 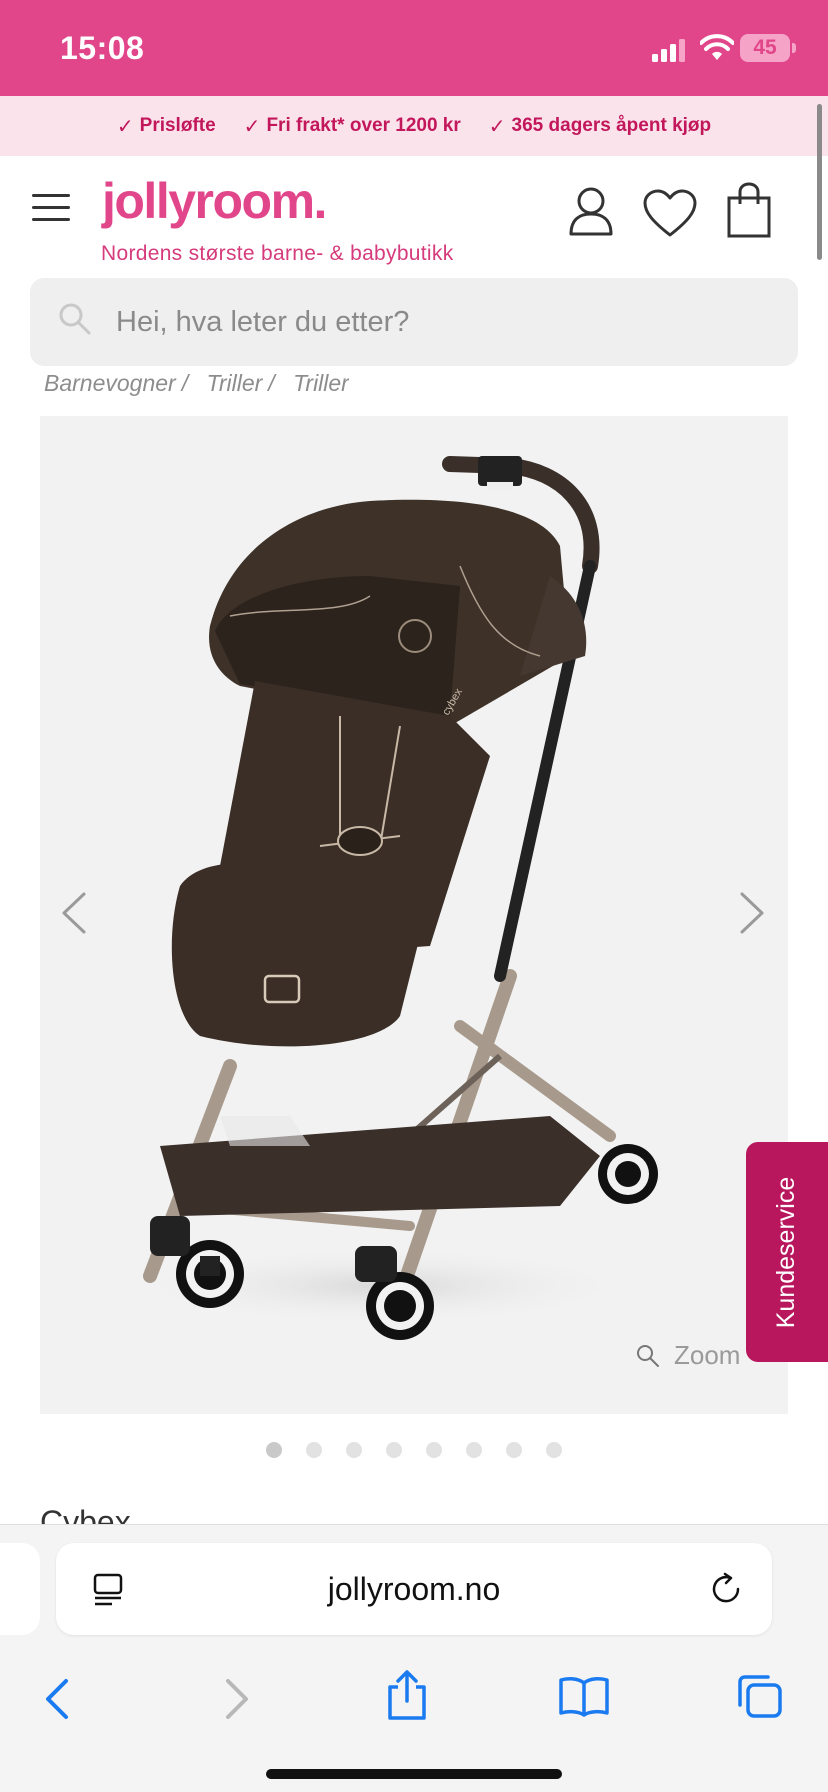 What do you see at coordinates (237, 1699) in the screenshot?
I see `forward-icon` at bounding box center [237, 1699].